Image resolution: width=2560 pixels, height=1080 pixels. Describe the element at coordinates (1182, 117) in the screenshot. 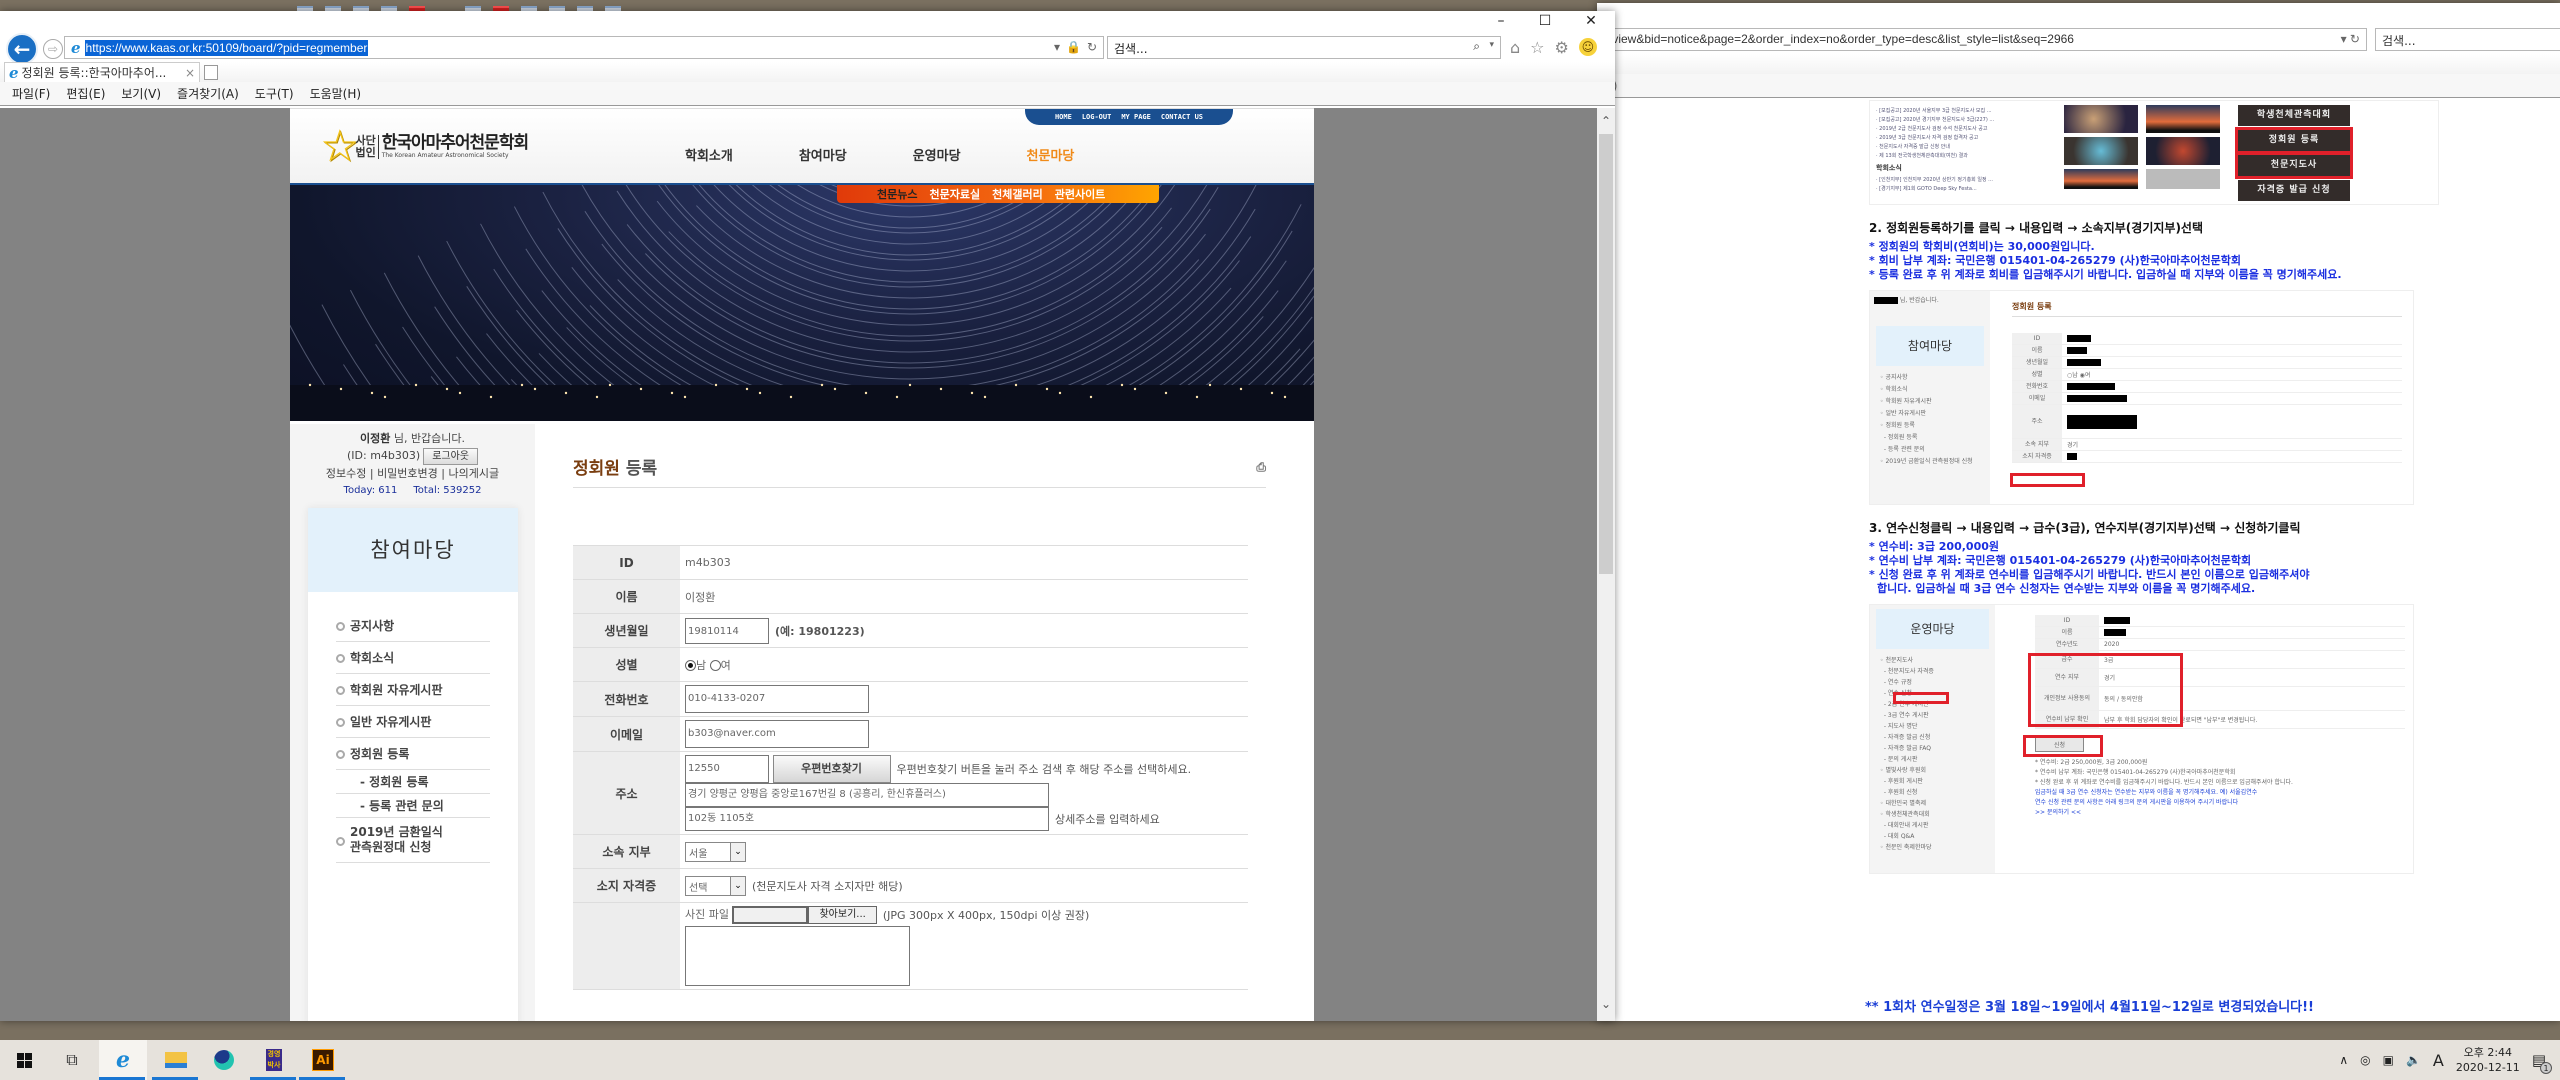

I see `link-contact: CONTACT US` at that location.